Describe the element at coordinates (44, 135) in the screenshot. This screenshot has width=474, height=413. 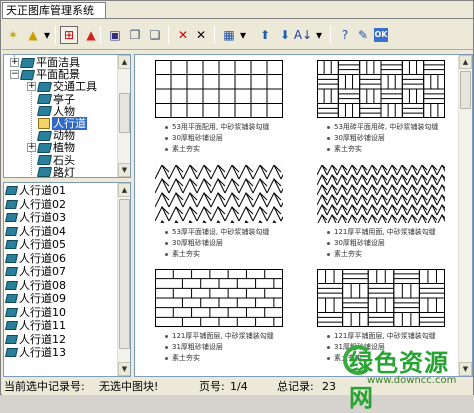
I see `book-icon` at that location.